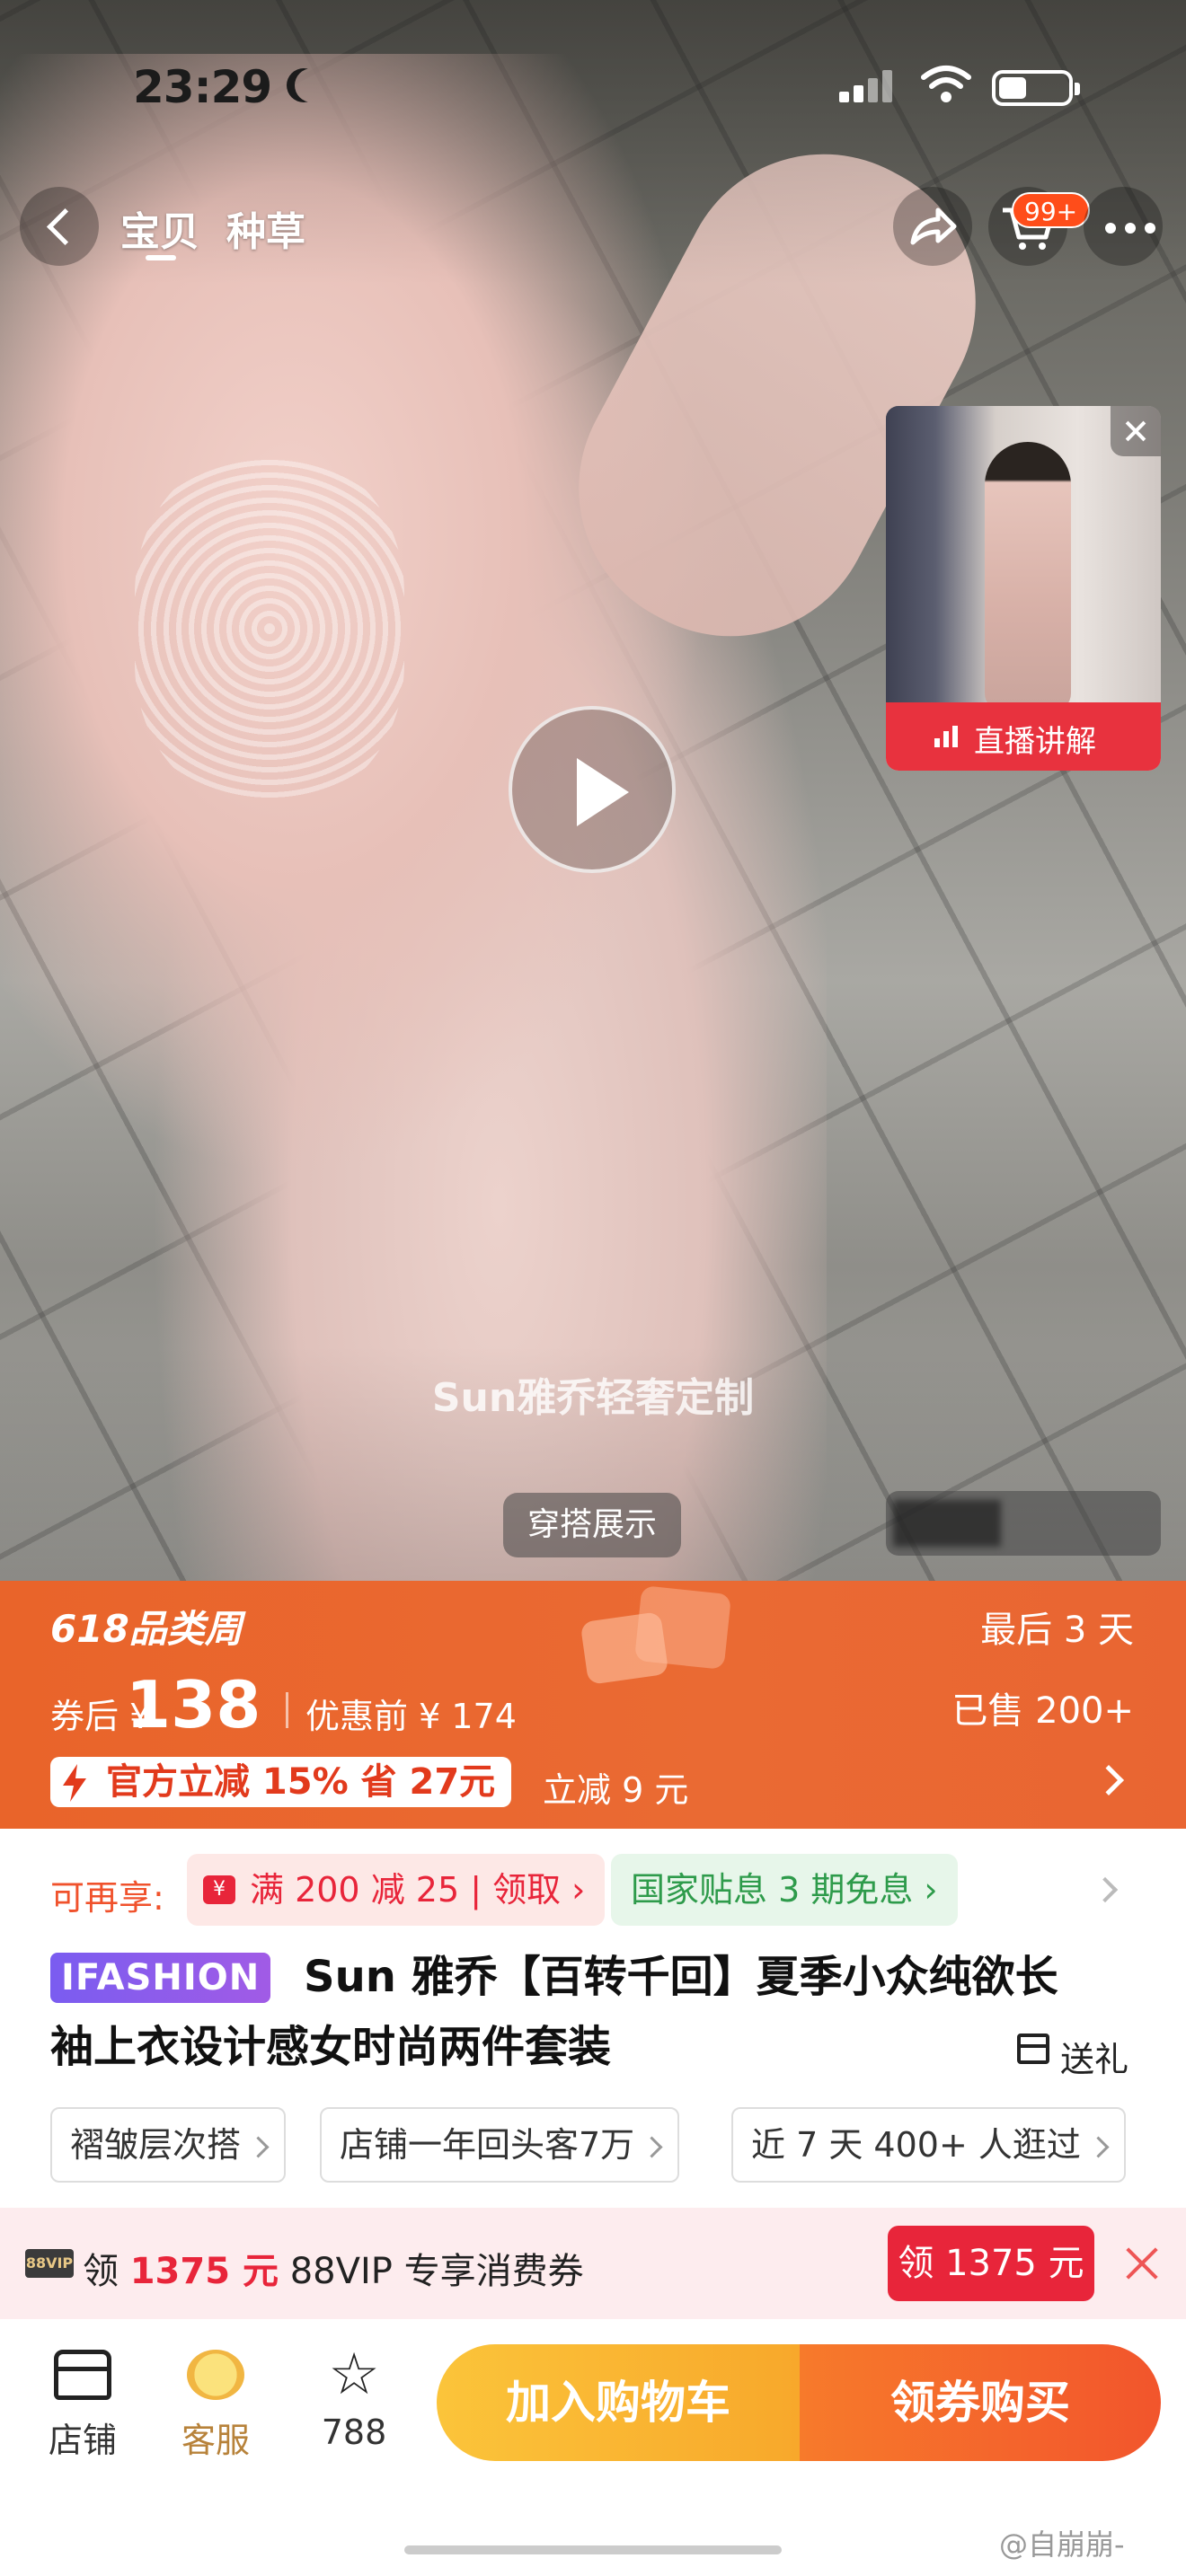 The width and height of the screenshot is (1186, 2576). What do you see at coordinates (1028, 576) in the screenshot?
I see `live-host-image` at bounding box center [1028, 576].